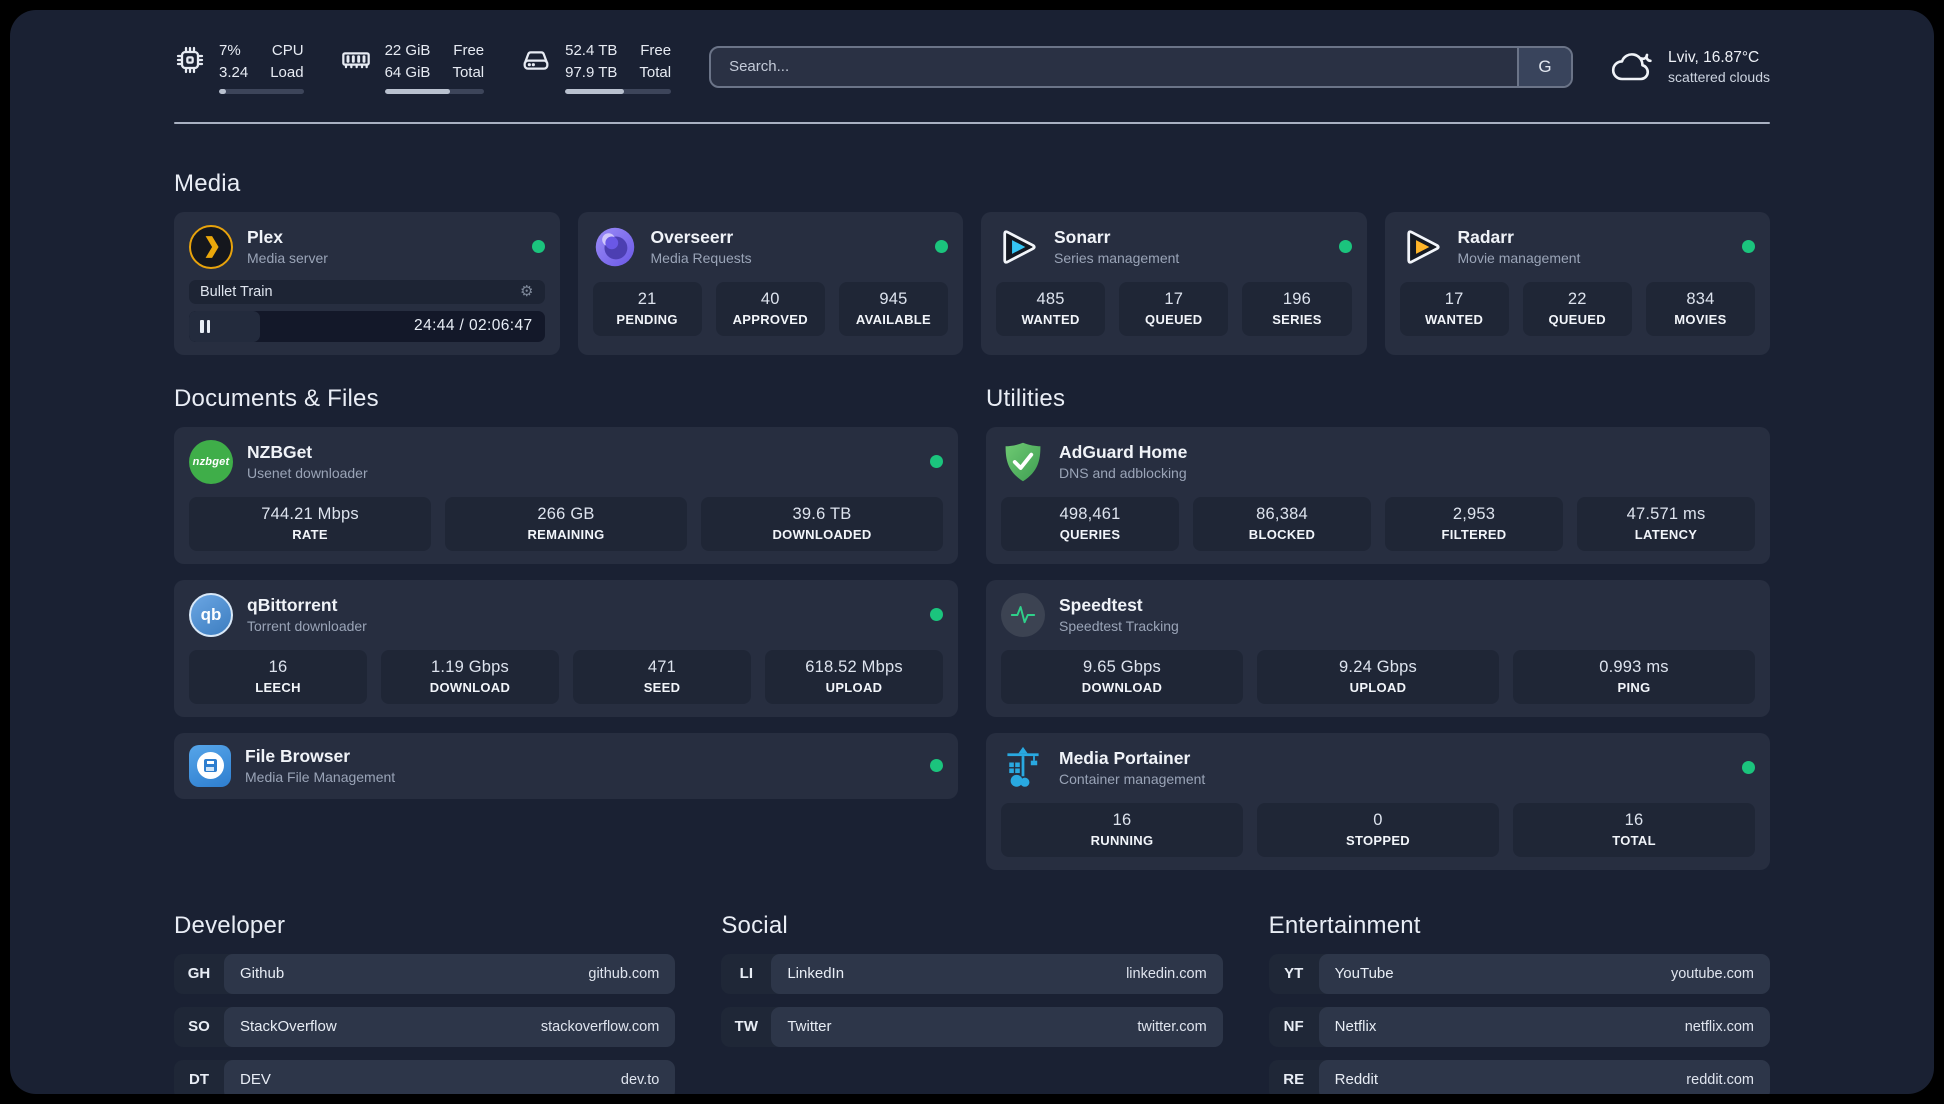 The image size is (1944, 1104). I want to click on cpu-progress-track, so click(261, 91).